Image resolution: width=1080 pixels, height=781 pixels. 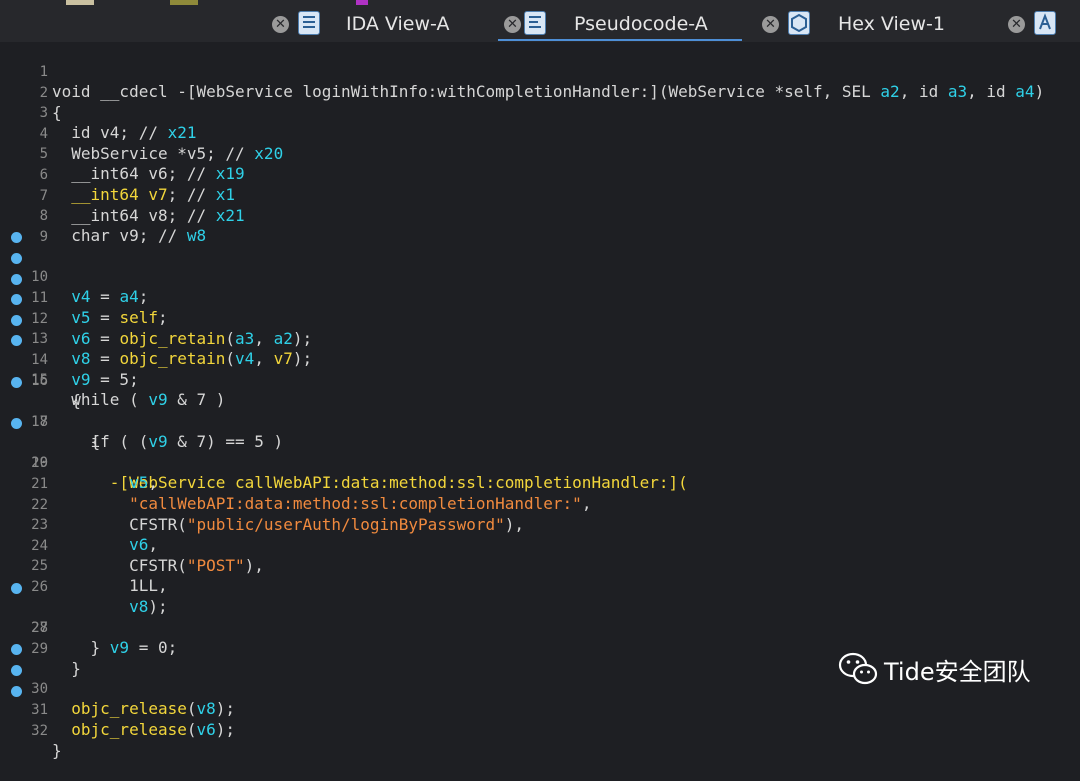 I want to click on code-line: 6 __int64 v7; // x1, so click(x=540, y=174).